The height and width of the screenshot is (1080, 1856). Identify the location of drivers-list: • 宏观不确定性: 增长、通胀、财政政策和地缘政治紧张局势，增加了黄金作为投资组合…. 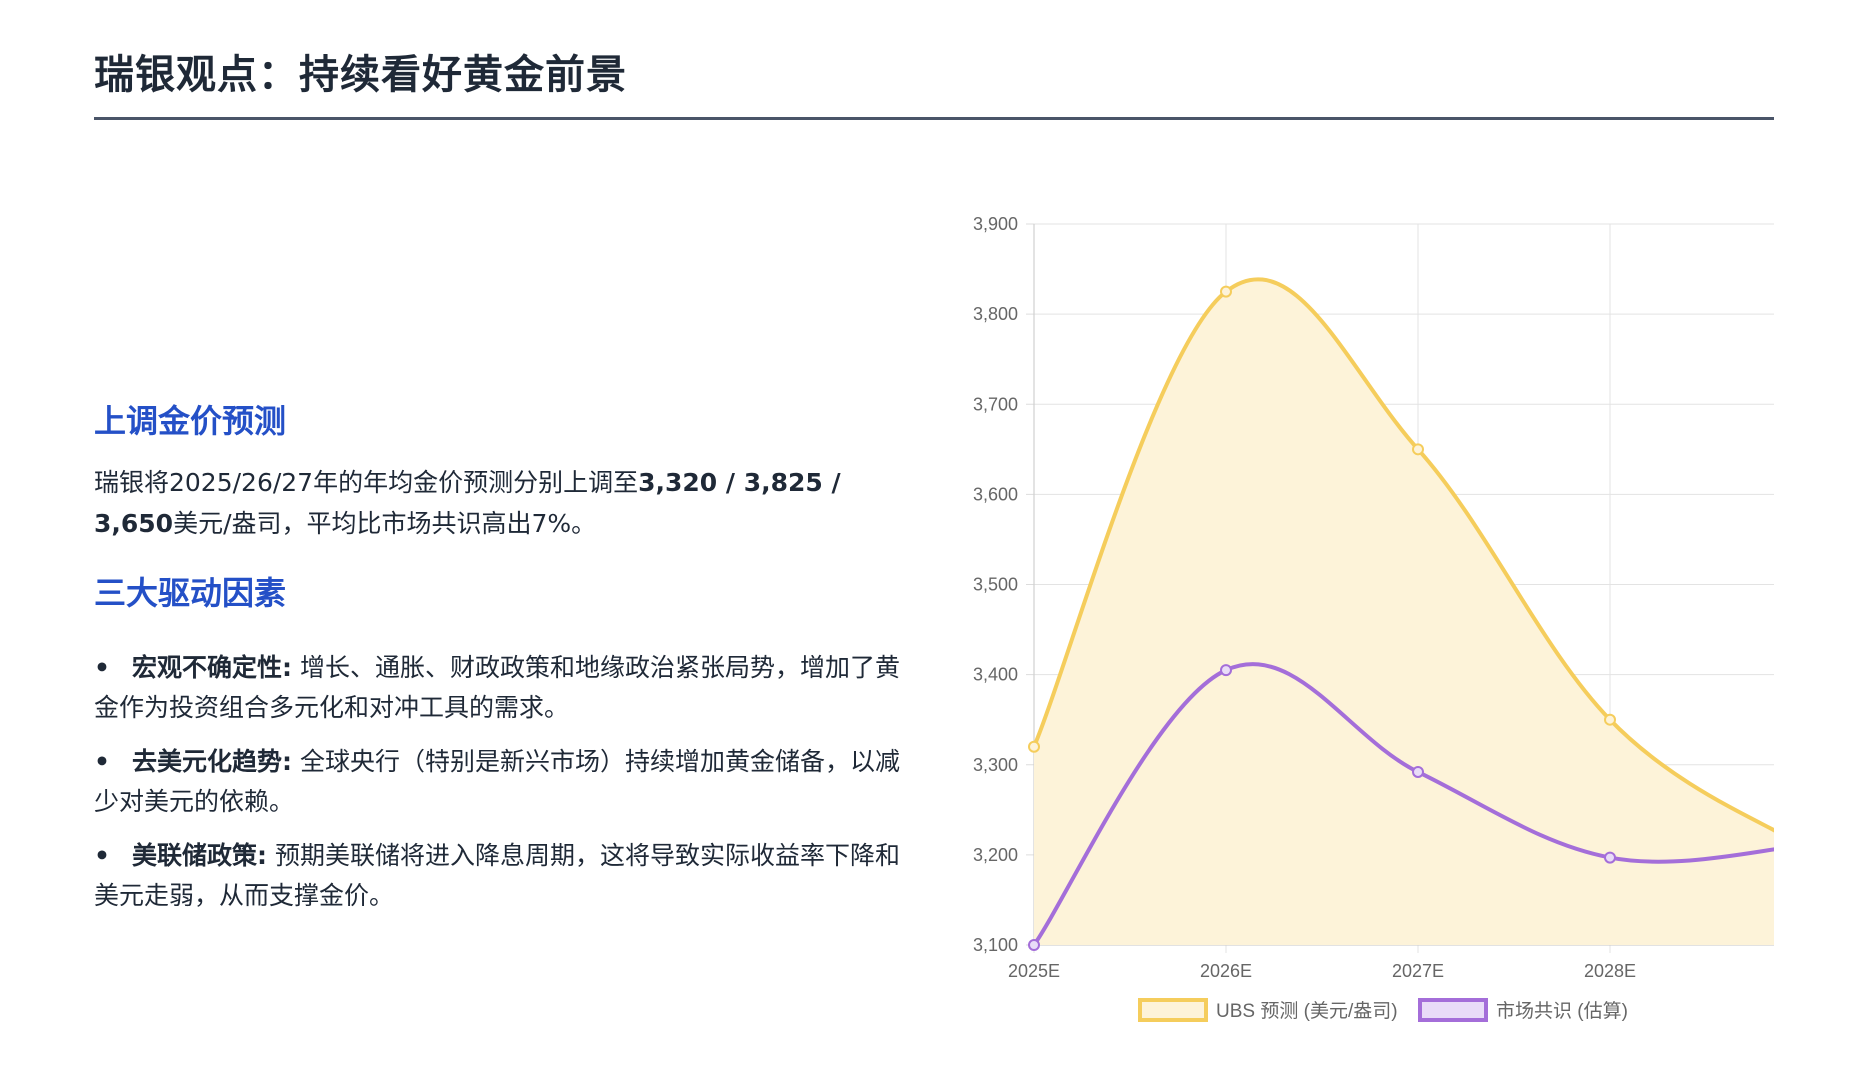
(499, 782).